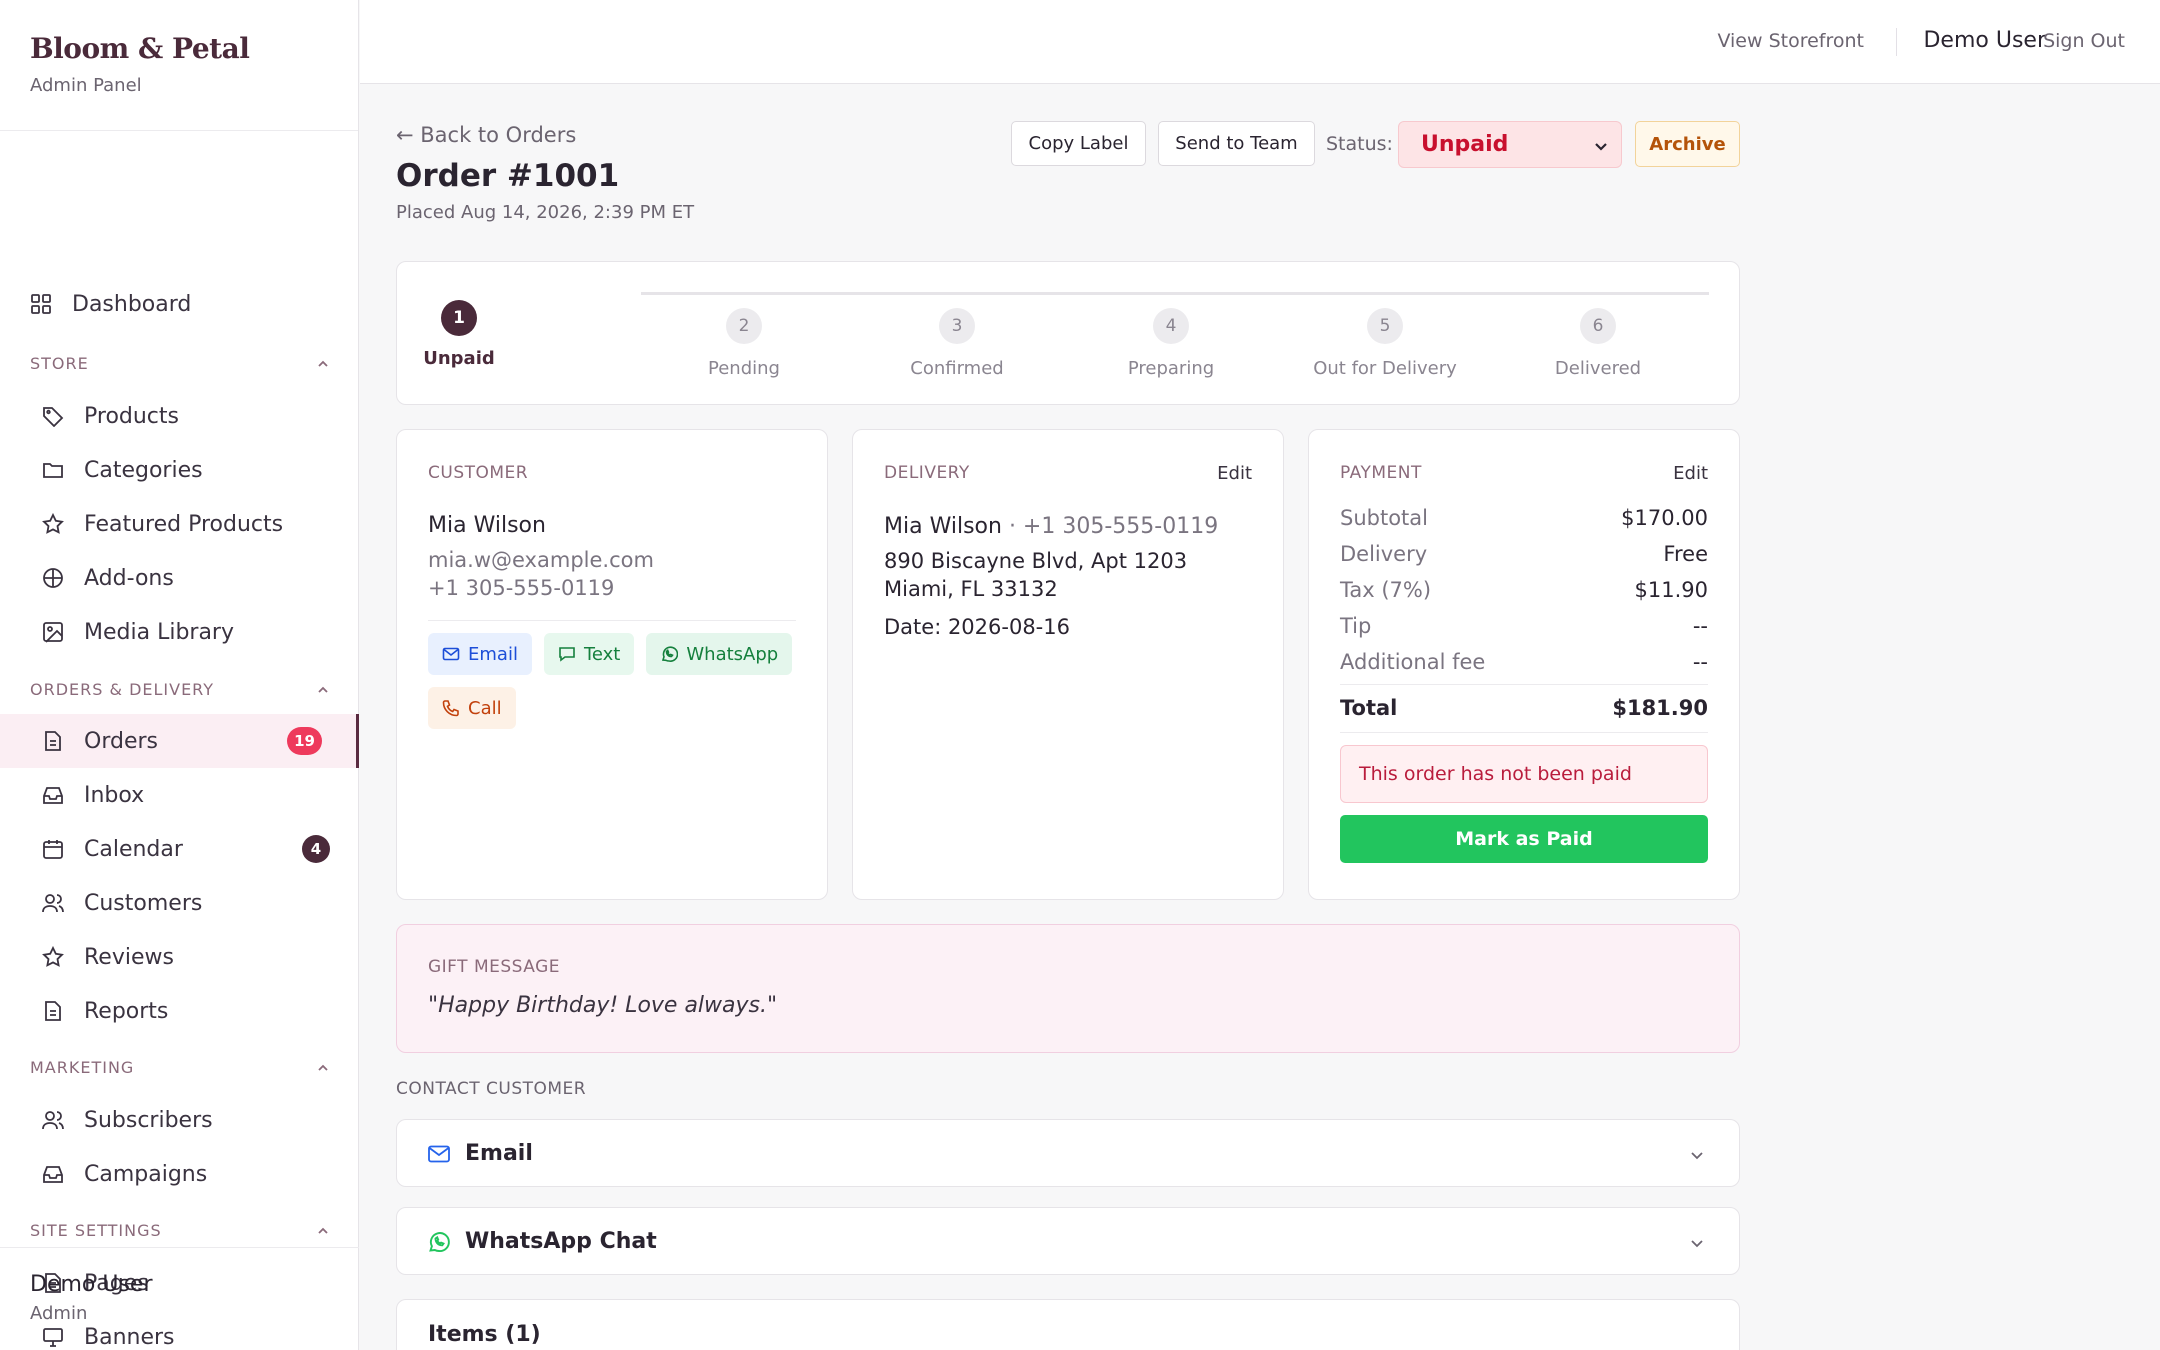 The height and width of the screenshot is (1350, 2160). Describe the element at coordinates (53, 523) in the screenshot. I see `star-icon` at that location.